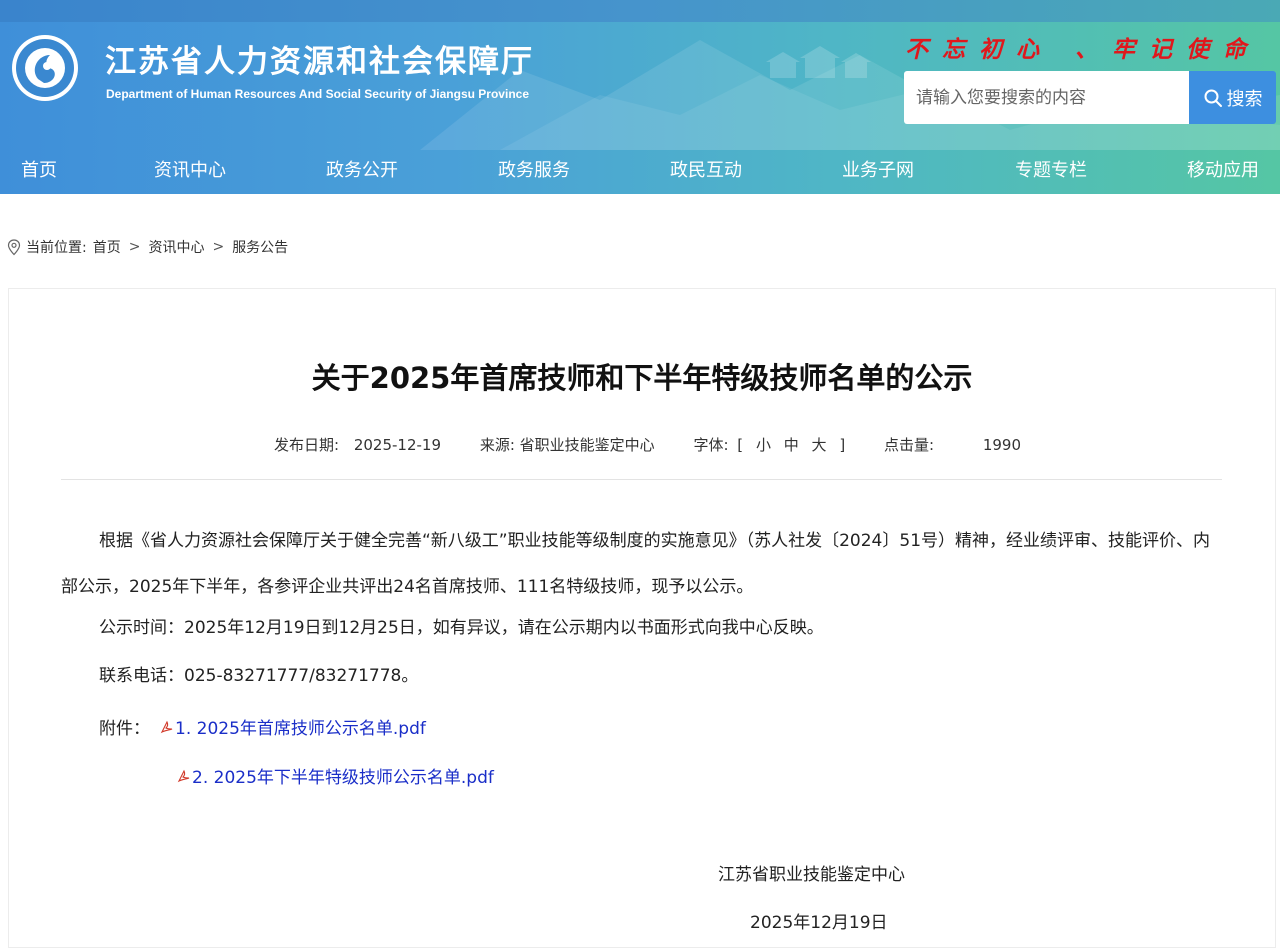 The image size is (1280, 948). Describe the element at coordinates (307, 445) in the screenshot. I see `publish-date-label: 发布日期:` at that location.